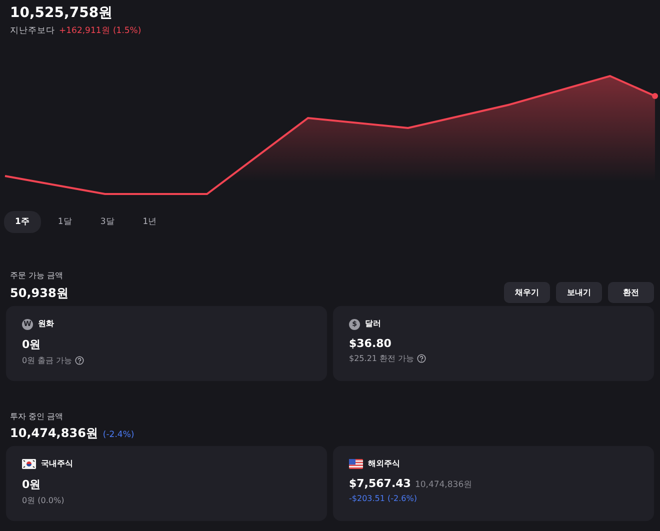 The height and width of the screenshot is (531, 660). Describe the element at coordinates (32, 31) in the screenshot. I see `compare-label: 지난주보다` at that location.